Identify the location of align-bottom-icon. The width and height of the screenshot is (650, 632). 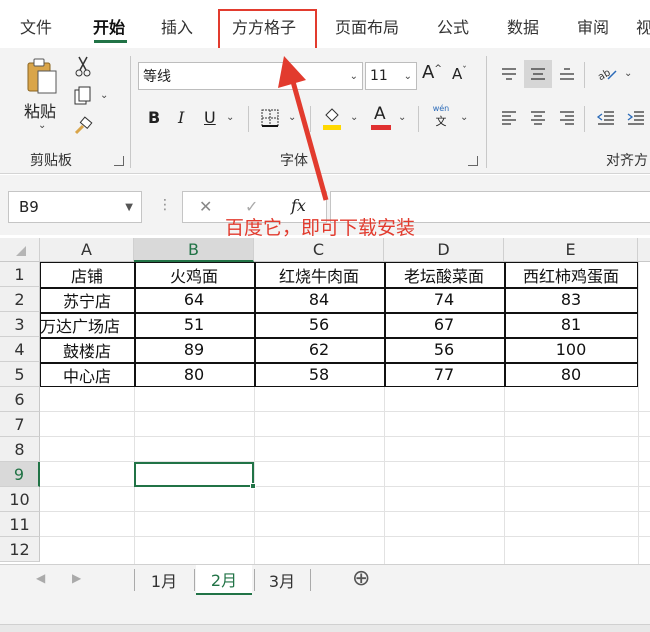
(567, 74).